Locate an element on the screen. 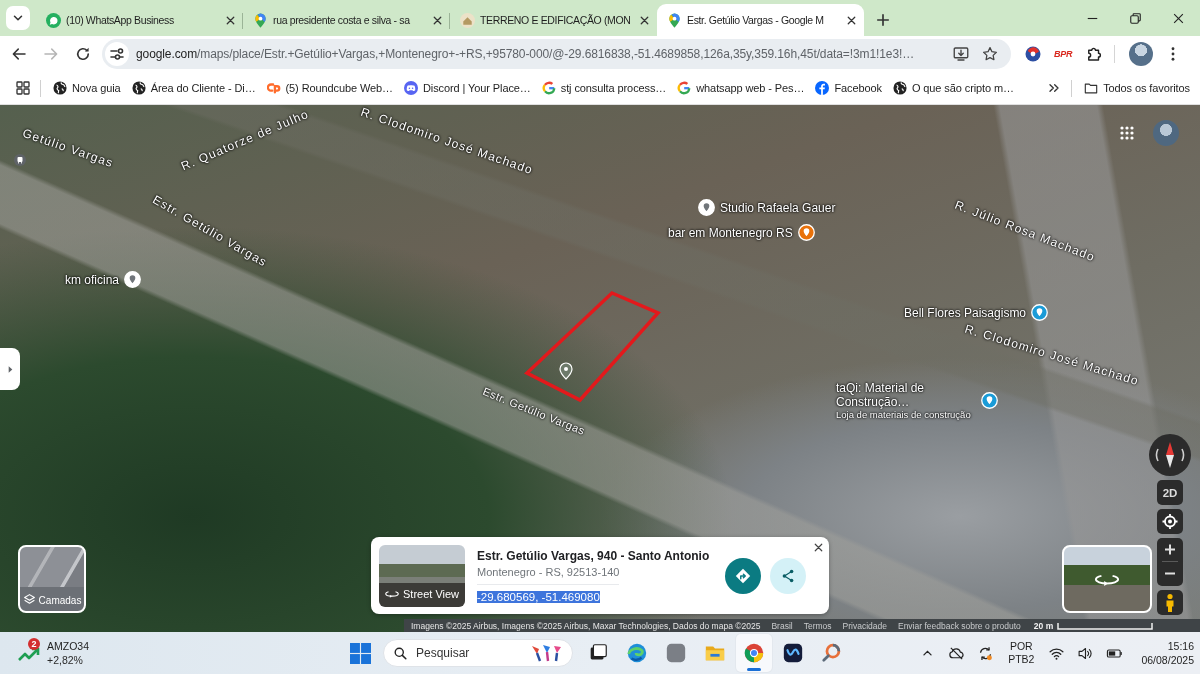 This screenshot has width=1200, height=674. app-tile-icon is located at coordinates (676, 653).